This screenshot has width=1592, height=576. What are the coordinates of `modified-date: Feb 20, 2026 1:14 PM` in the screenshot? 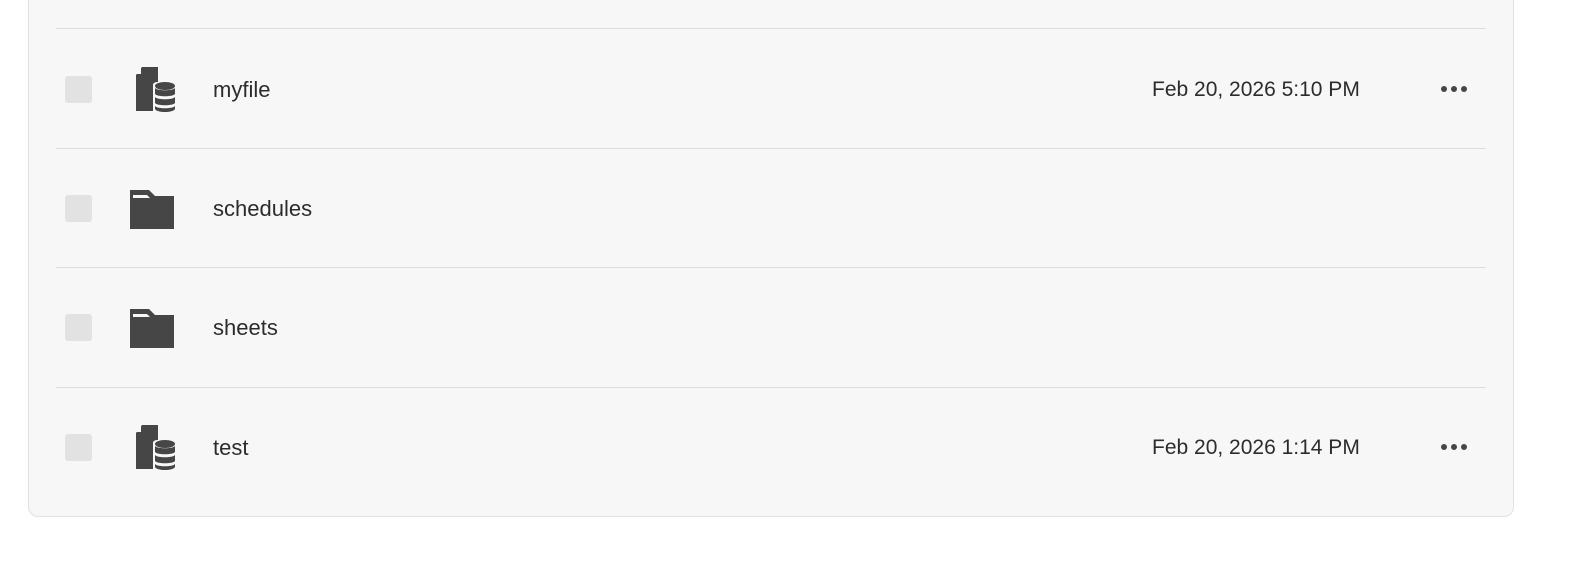 It's located at (1256, 447).